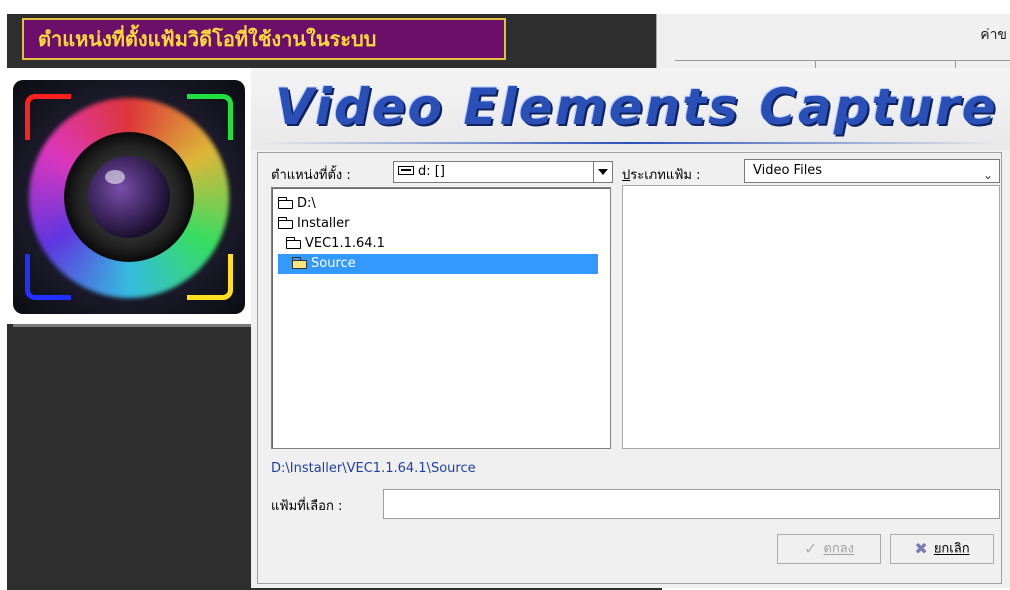  What do you see at coordinates (810, 548) in the screenshot?
I see `checkmark-icon: ✓` at bounding box center [810, 548].